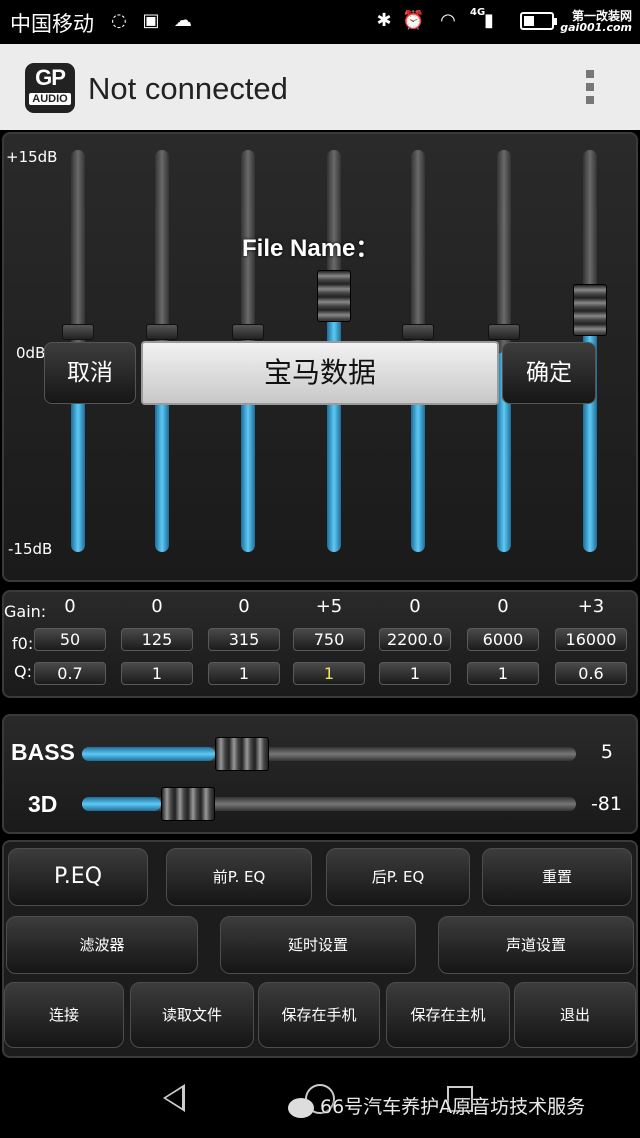 The image size is (640, 1138). I want to click on axis-mid-label: 0dB, so click(31, 353).